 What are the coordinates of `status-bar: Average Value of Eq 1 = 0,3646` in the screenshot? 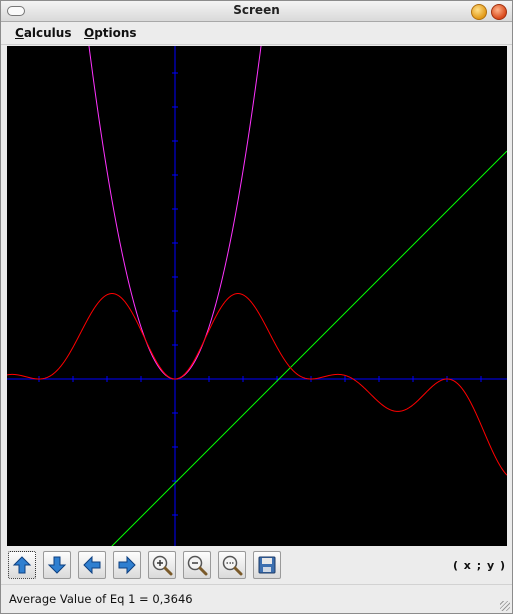 It's located at (256, 599).